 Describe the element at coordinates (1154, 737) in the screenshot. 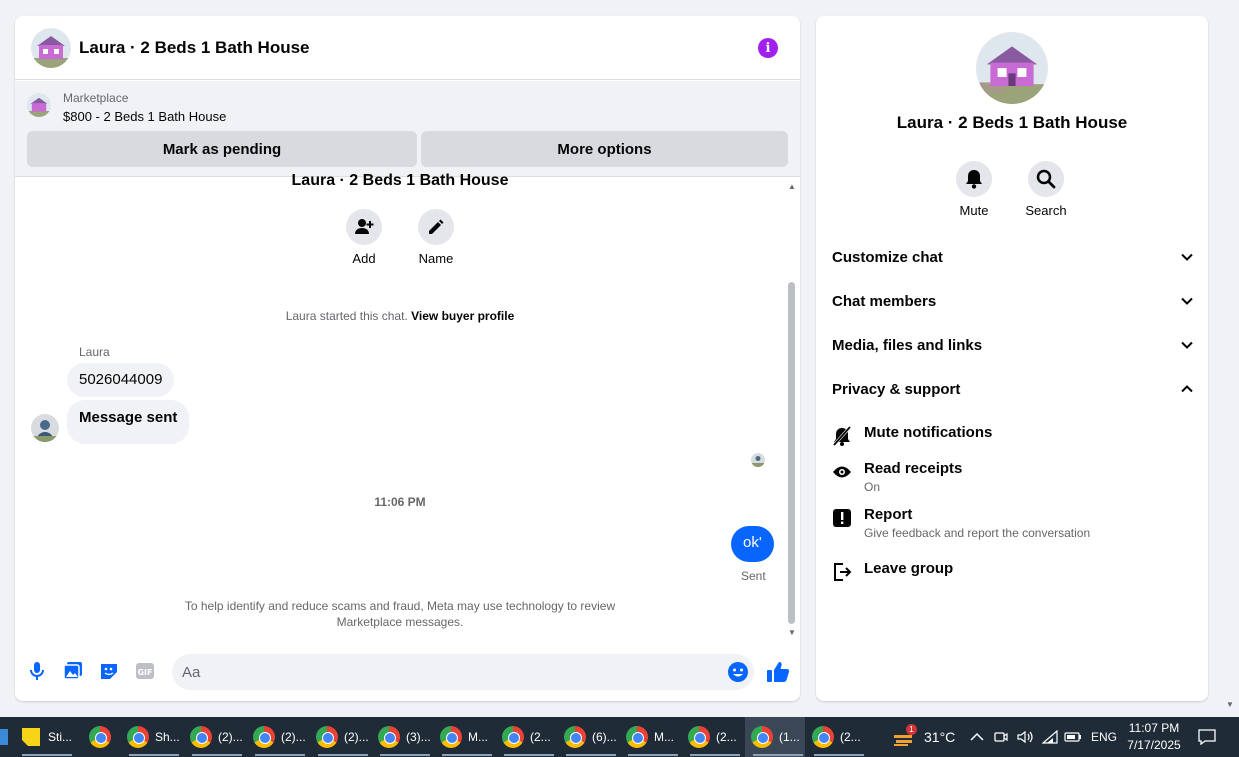

I see `system-clock: 11:07 PM 7/17/2025` at that location.